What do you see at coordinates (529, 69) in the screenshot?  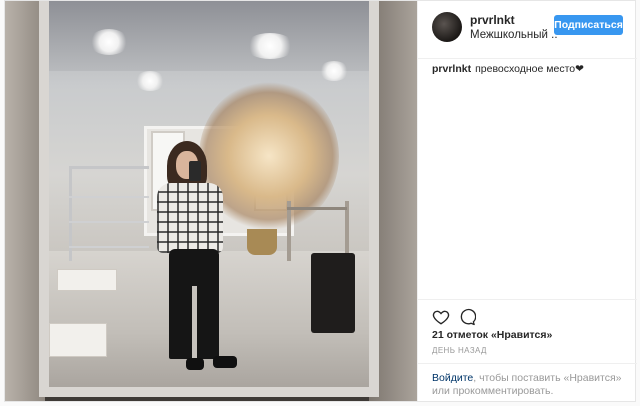 I see `caption-text: превосходное место❤` at bounding box center [529, 69].